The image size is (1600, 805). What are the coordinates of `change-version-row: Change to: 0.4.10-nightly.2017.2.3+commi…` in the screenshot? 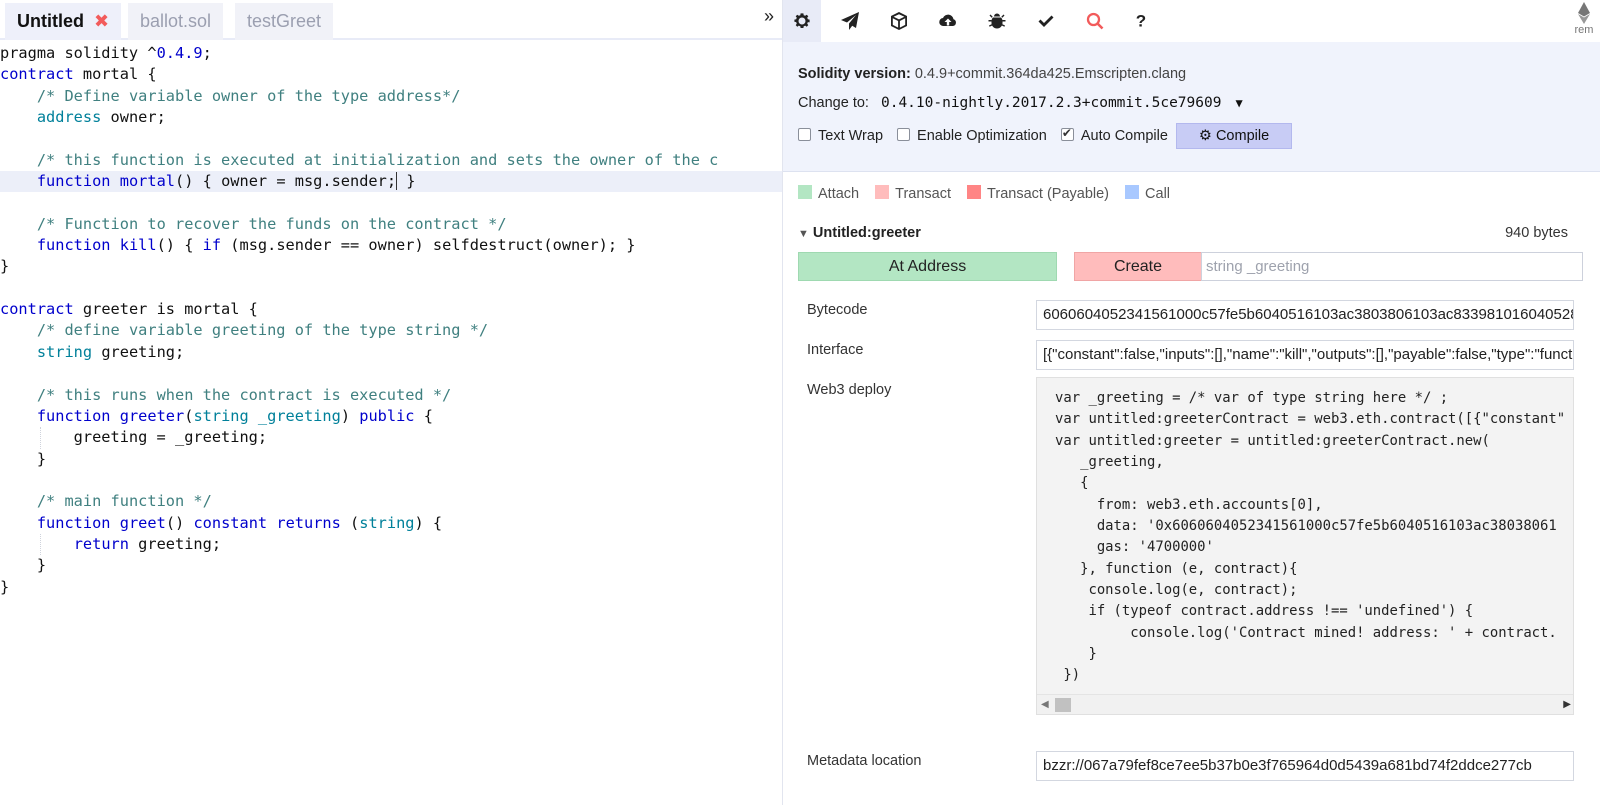 It's located at (1020, 103).